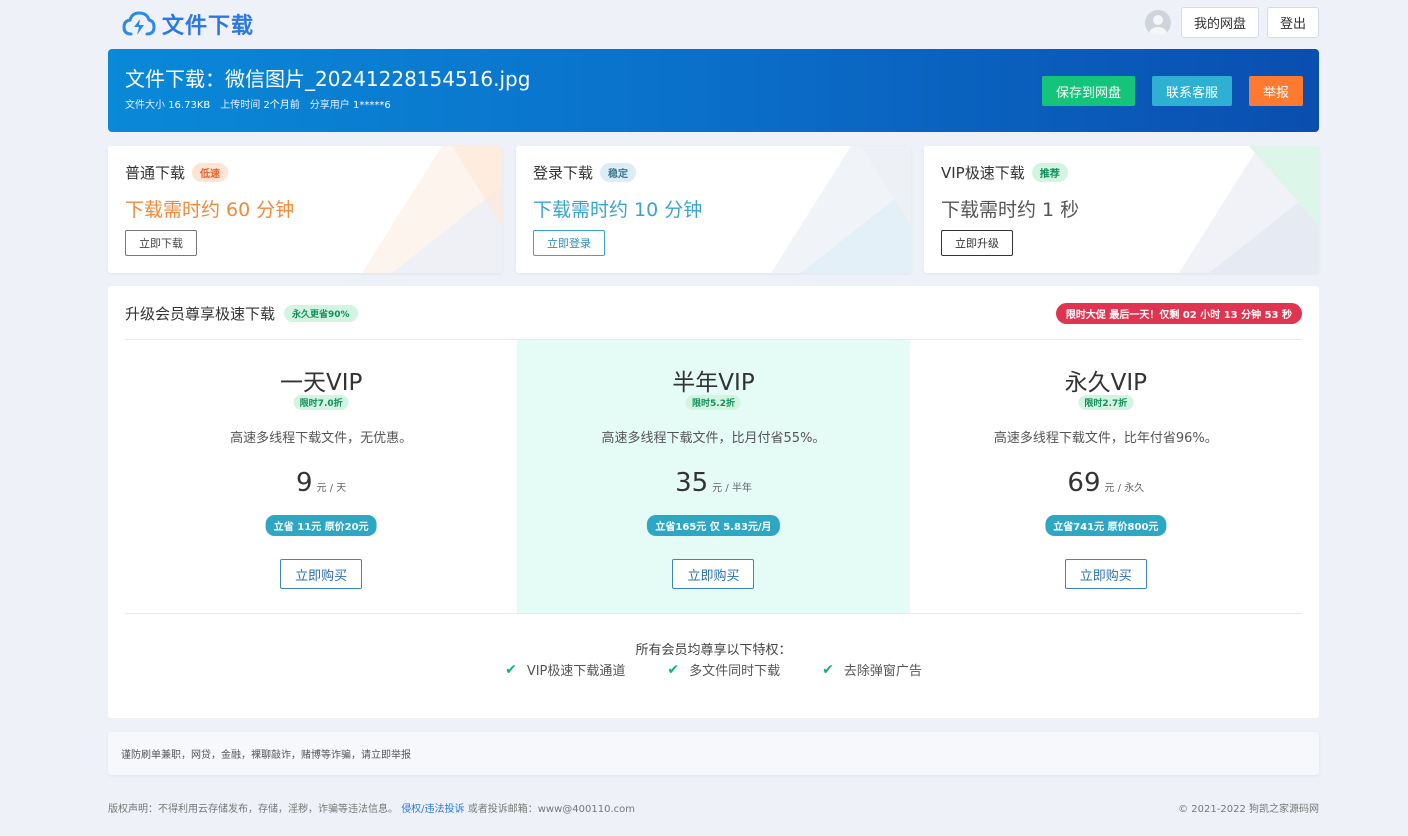 This screenshot has height=836, width=1408. I want to click on download-card-vip: VIP极速下载 推荐 下载需时约 1 秒 立即升级, so click(1121, 209).